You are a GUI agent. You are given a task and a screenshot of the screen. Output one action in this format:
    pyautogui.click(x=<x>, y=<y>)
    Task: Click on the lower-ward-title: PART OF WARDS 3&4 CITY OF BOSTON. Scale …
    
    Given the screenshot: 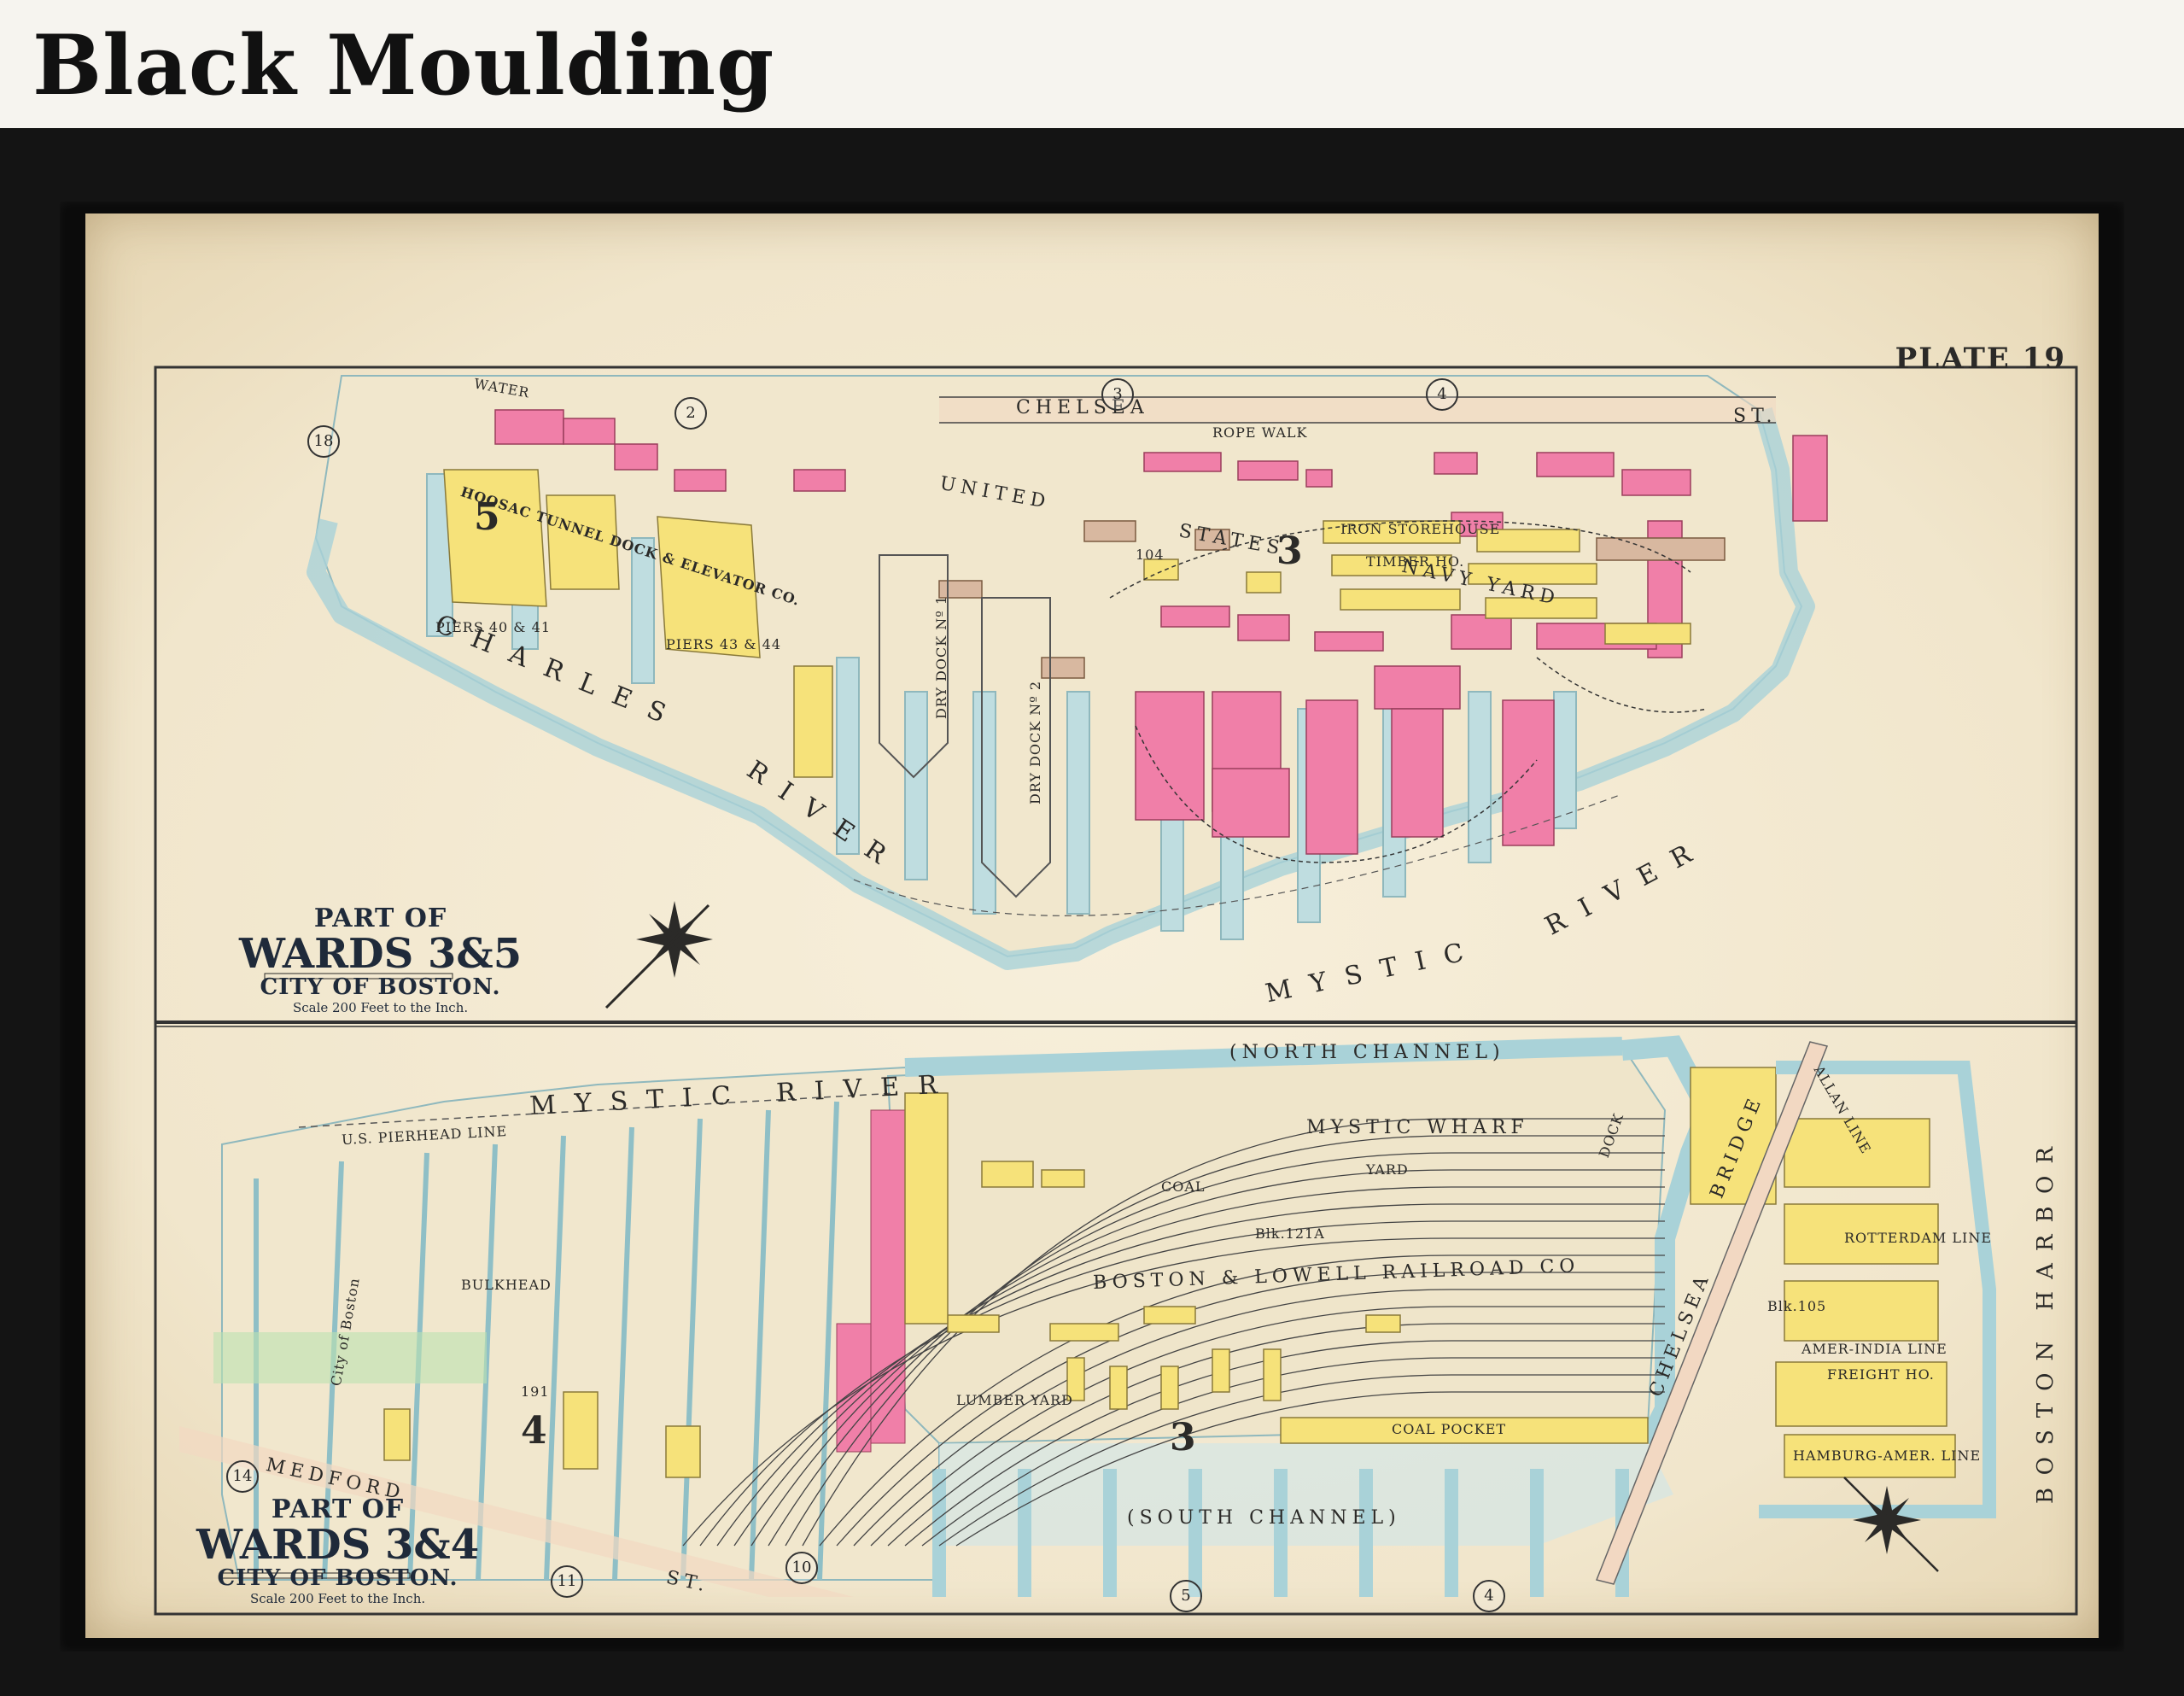 What is the action you would take?
    pyautogui.click(x=337, y=1550)
    